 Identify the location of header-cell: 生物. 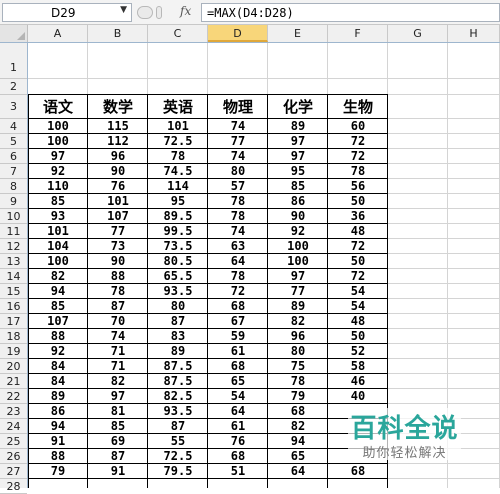
(358, 107).